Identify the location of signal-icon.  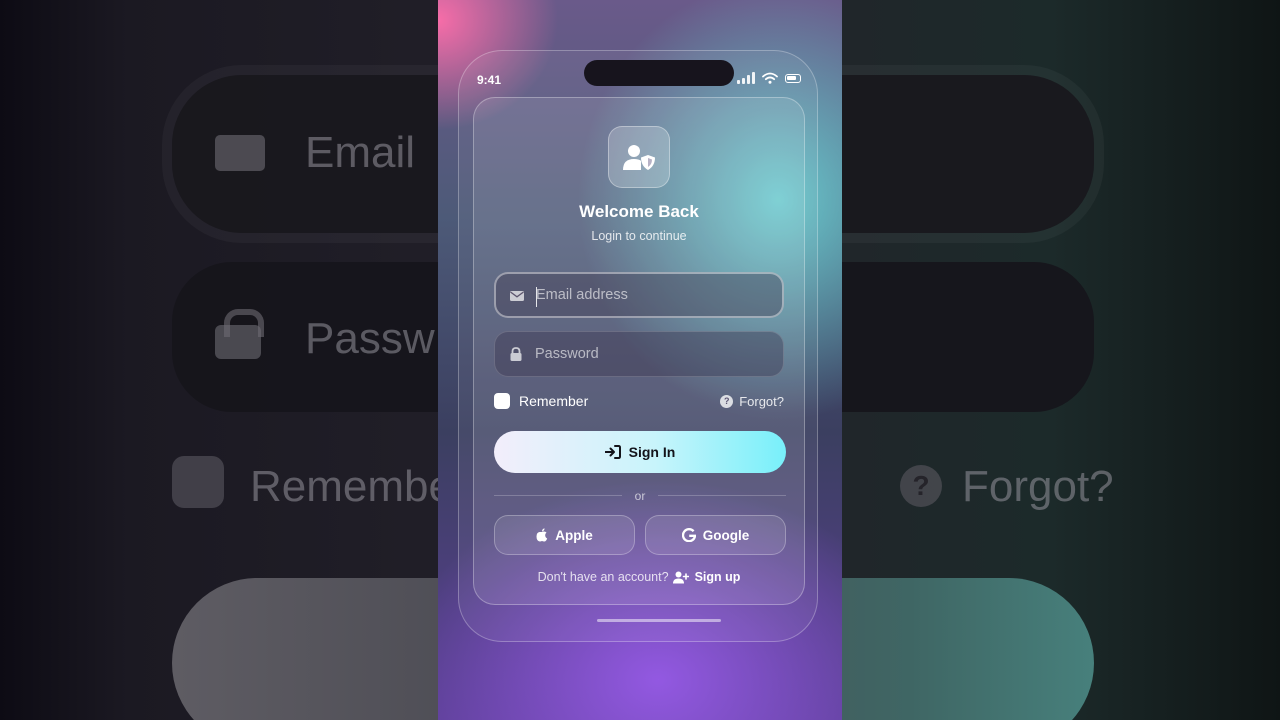
(746, 78).